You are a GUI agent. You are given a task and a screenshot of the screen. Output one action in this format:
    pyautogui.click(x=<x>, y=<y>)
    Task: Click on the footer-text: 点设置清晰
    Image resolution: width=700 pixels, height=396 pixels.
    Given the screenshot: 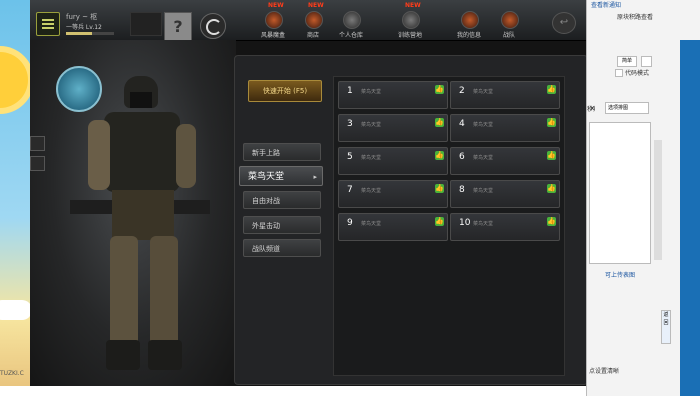 What is the action you would take?
    pyautogui.click(x=604, y=371)
    